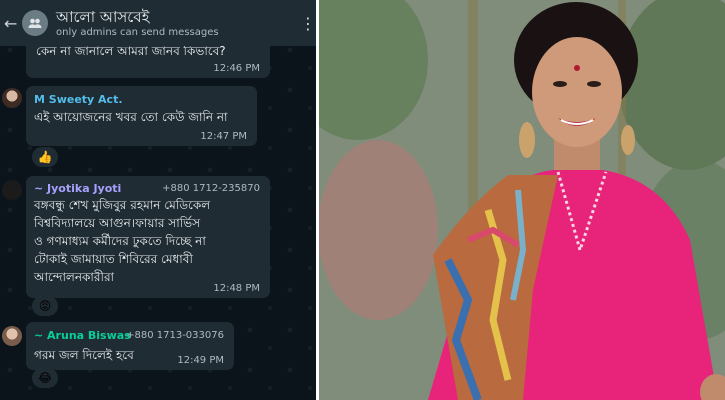 This screenshot has height=400, width=725. What do you see at coordinates (117, 223) in the screenshot?
I see `message-line: বিশ্ববিদ্যালয়ে আগুন।ফায়ার সার্ভিস` at bounding box center [117, 223].